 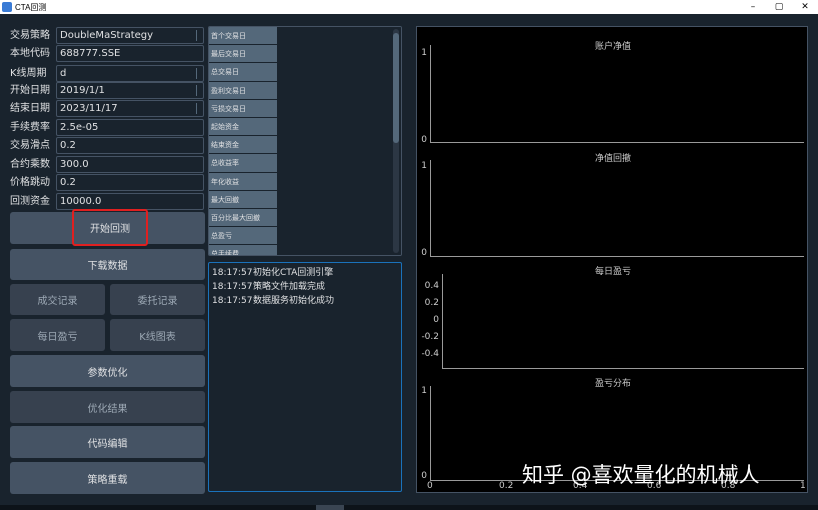 I want to click on stat-label: 最大回撤, so click(x=243, y=199).